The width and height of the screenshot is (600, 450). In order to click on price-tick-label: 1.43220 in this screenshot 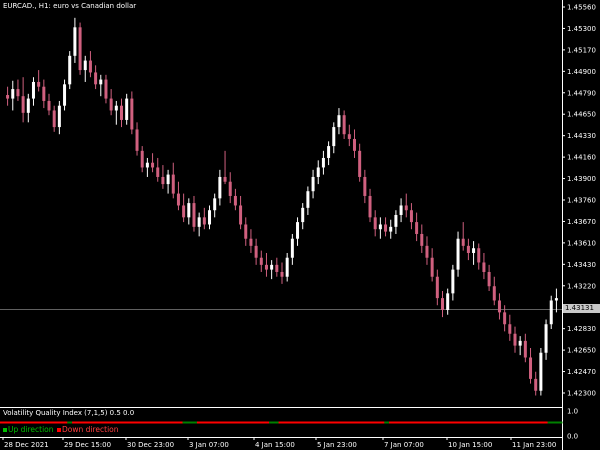, I will do `click(581, 286)`.